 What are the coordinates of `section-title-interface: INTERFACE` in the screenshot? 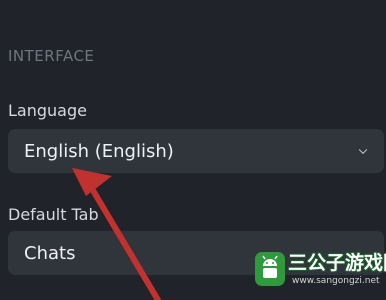 It's located at (51, 56).